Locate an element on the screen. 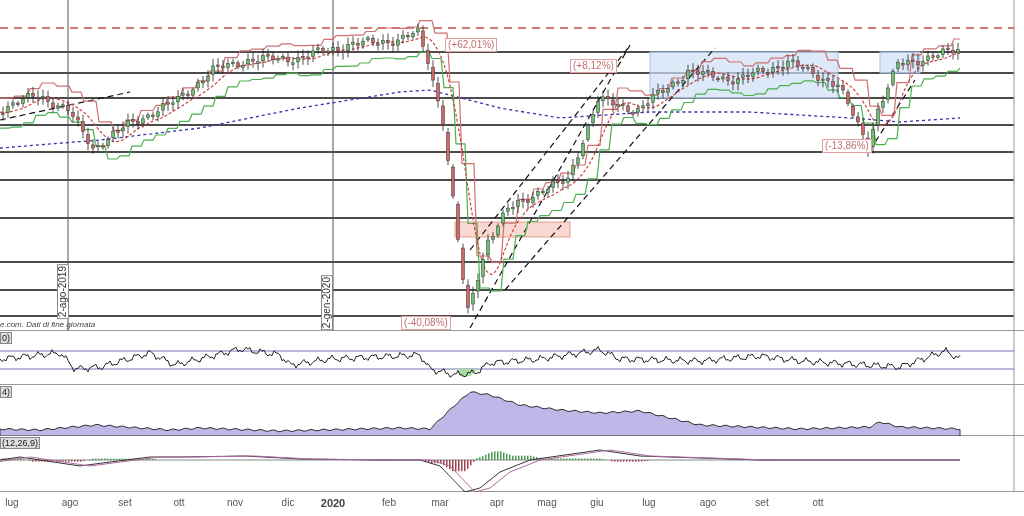  percent-change-label: (+8,12%) is located at coordinates (593, 66).